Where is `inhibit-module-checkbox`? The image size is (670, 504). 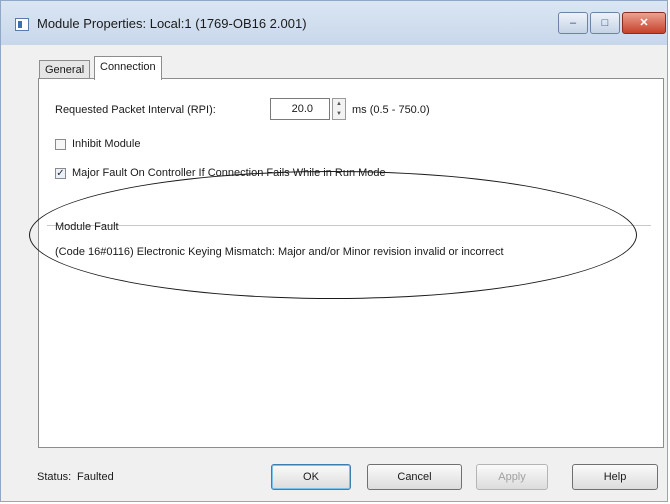
inhibit-module-checkbox is located at coordinates (60, 144).